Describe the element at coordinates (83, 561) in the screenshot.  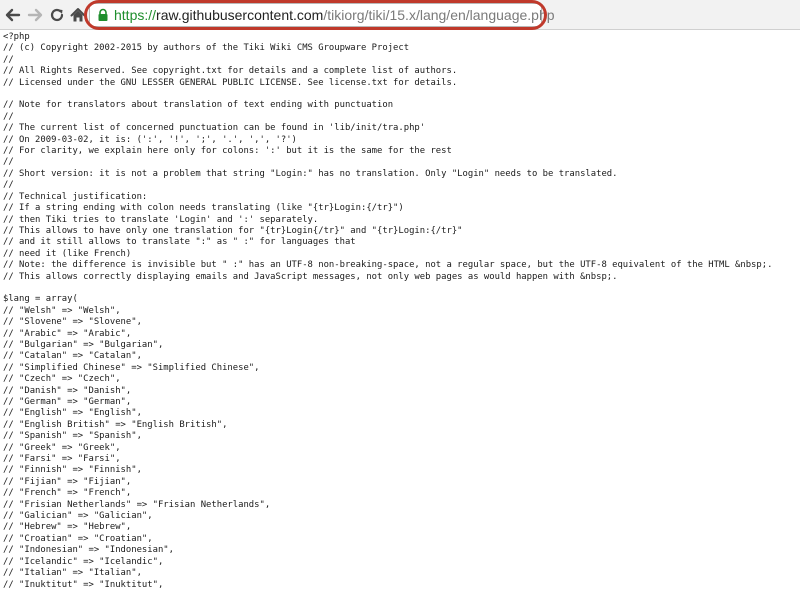
I see `code-line: // "Icelandic" => "Icelandic",` at that location.